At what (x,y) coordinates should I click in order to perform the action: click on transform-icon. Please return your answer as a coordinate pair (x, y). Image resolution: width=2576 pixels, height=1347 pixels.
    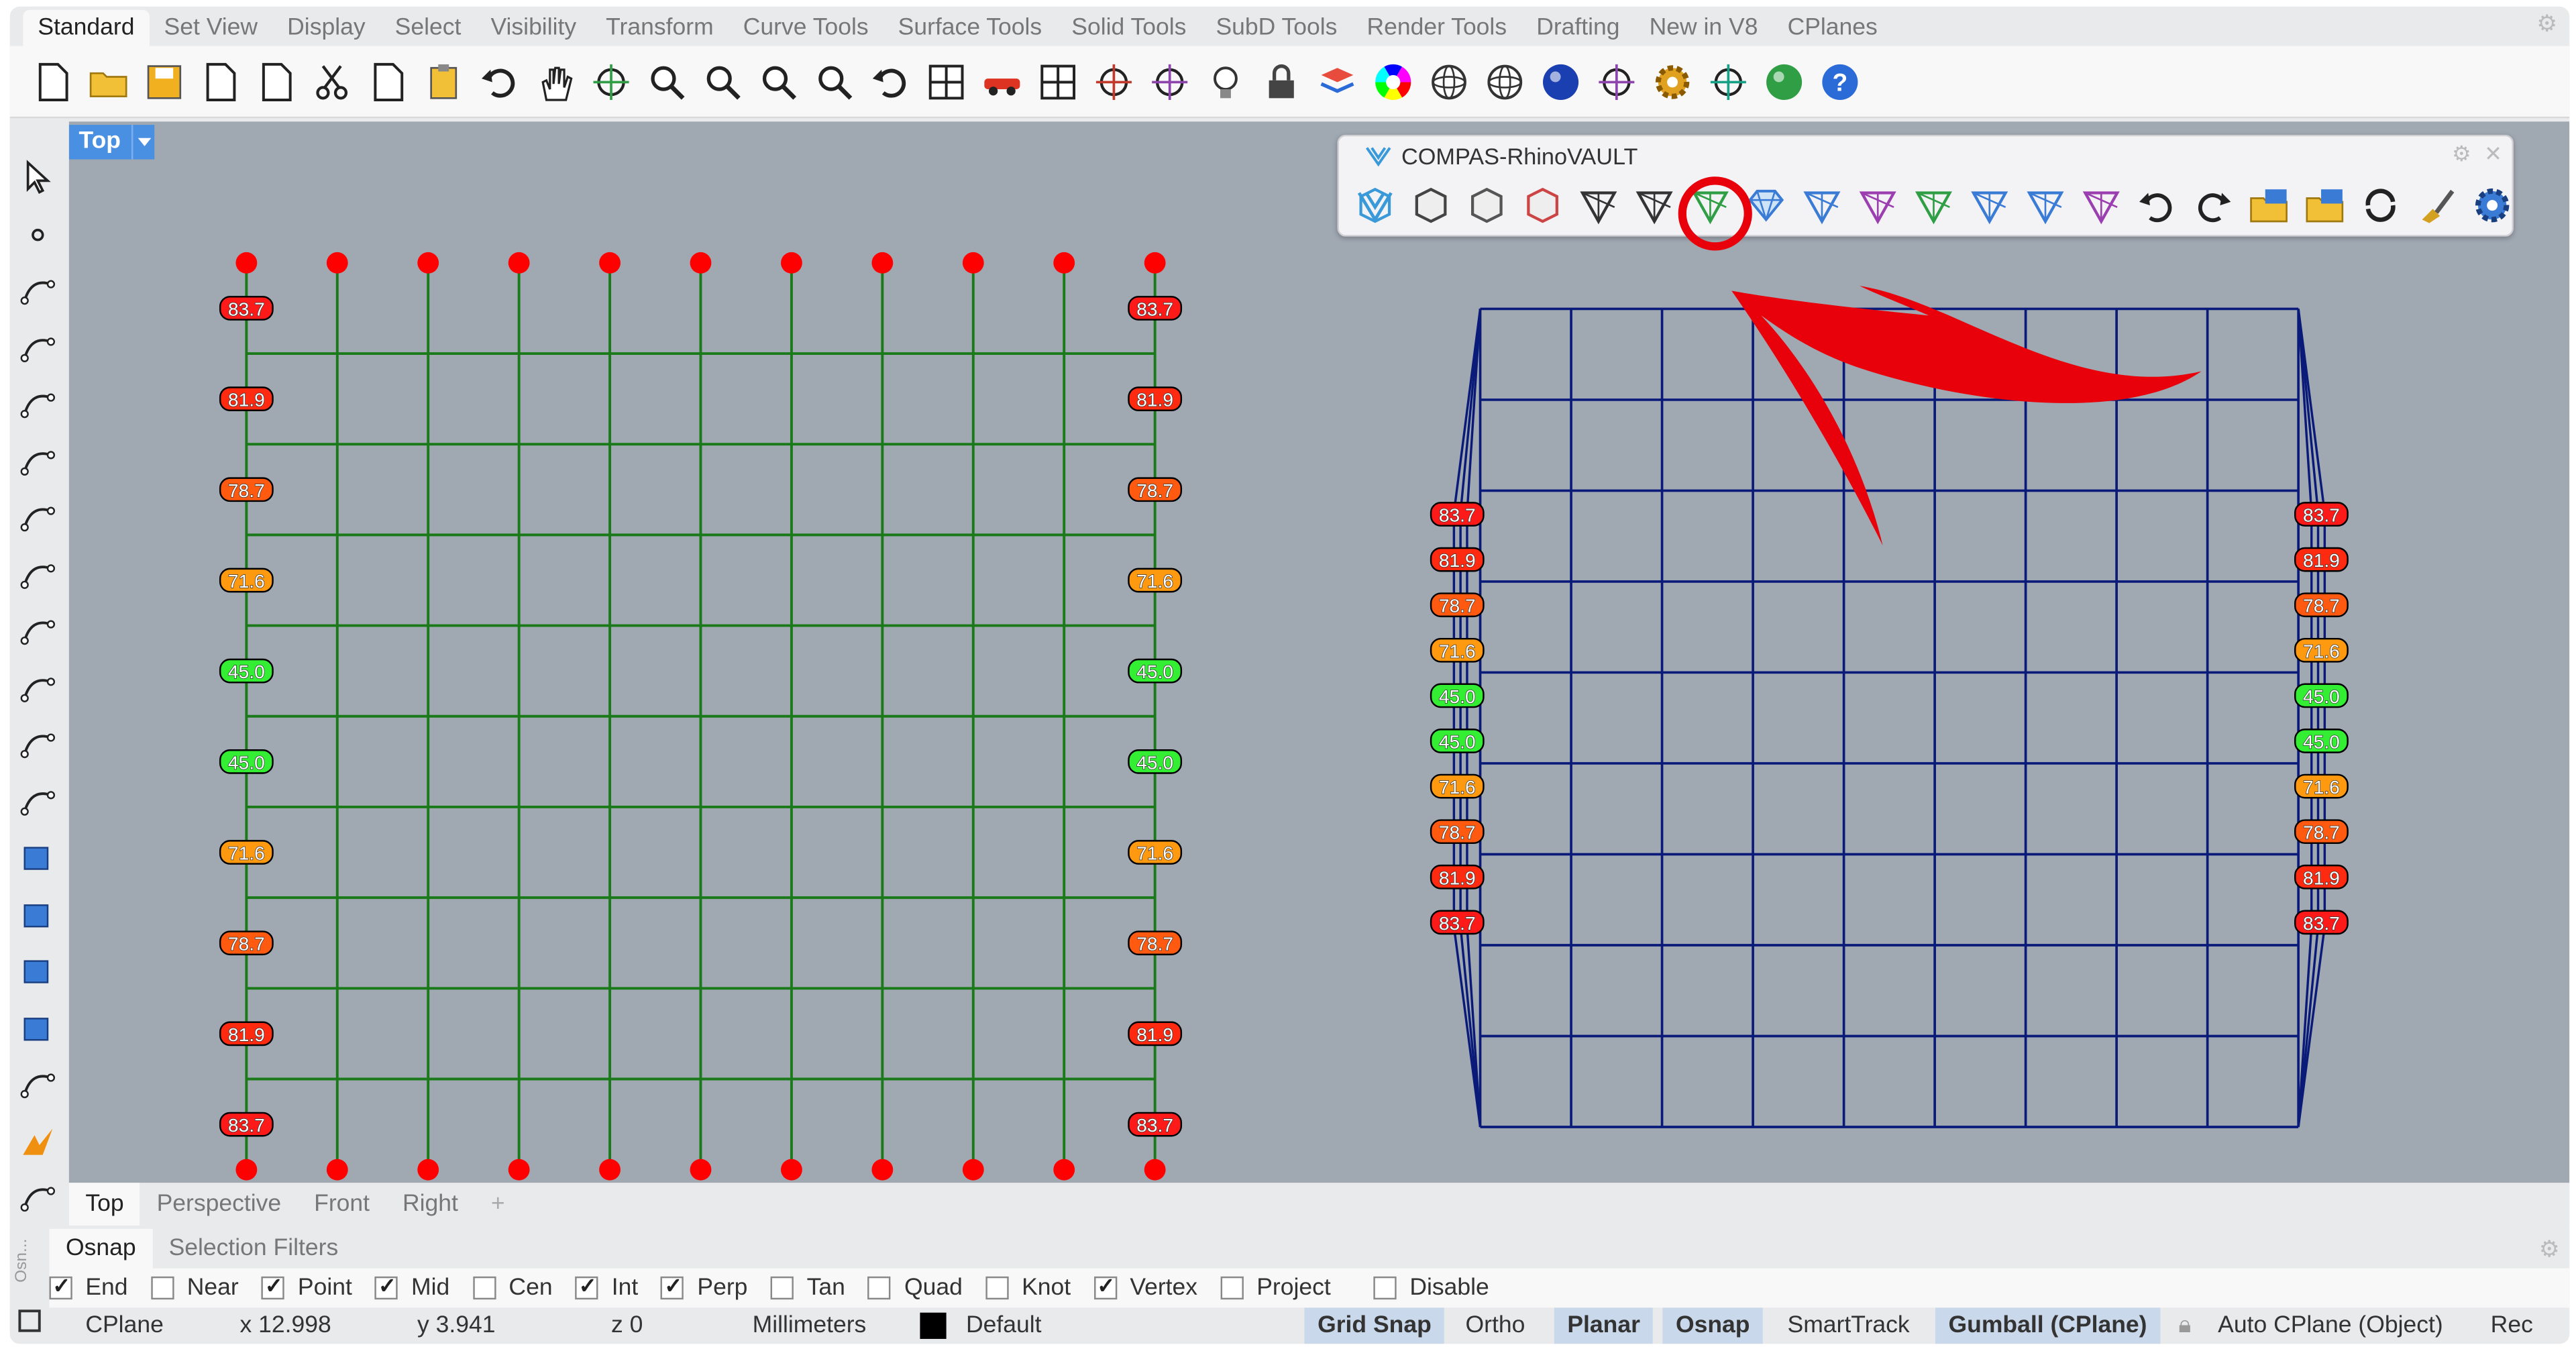
    Looking at the image, I should click on (38, 1084).